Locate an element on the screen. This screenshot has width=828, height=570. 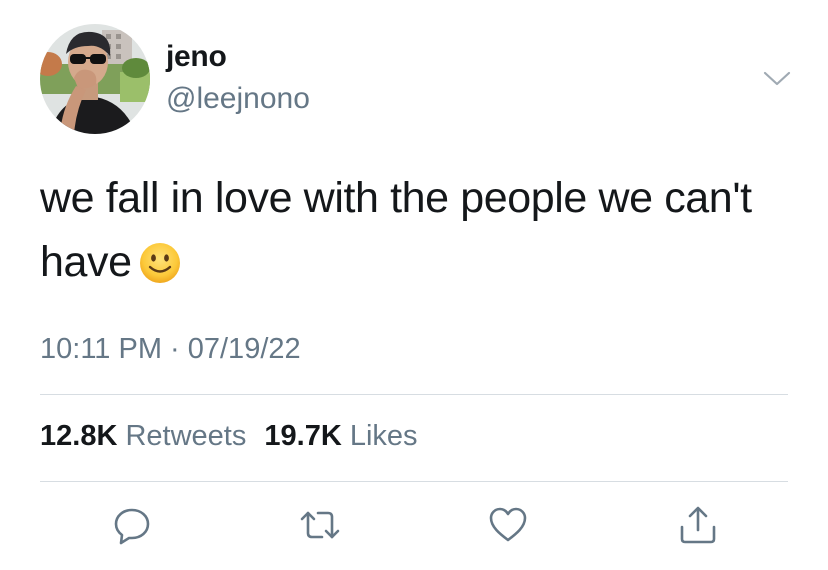
likes-label: Likes is located at coordinates (384, 436).